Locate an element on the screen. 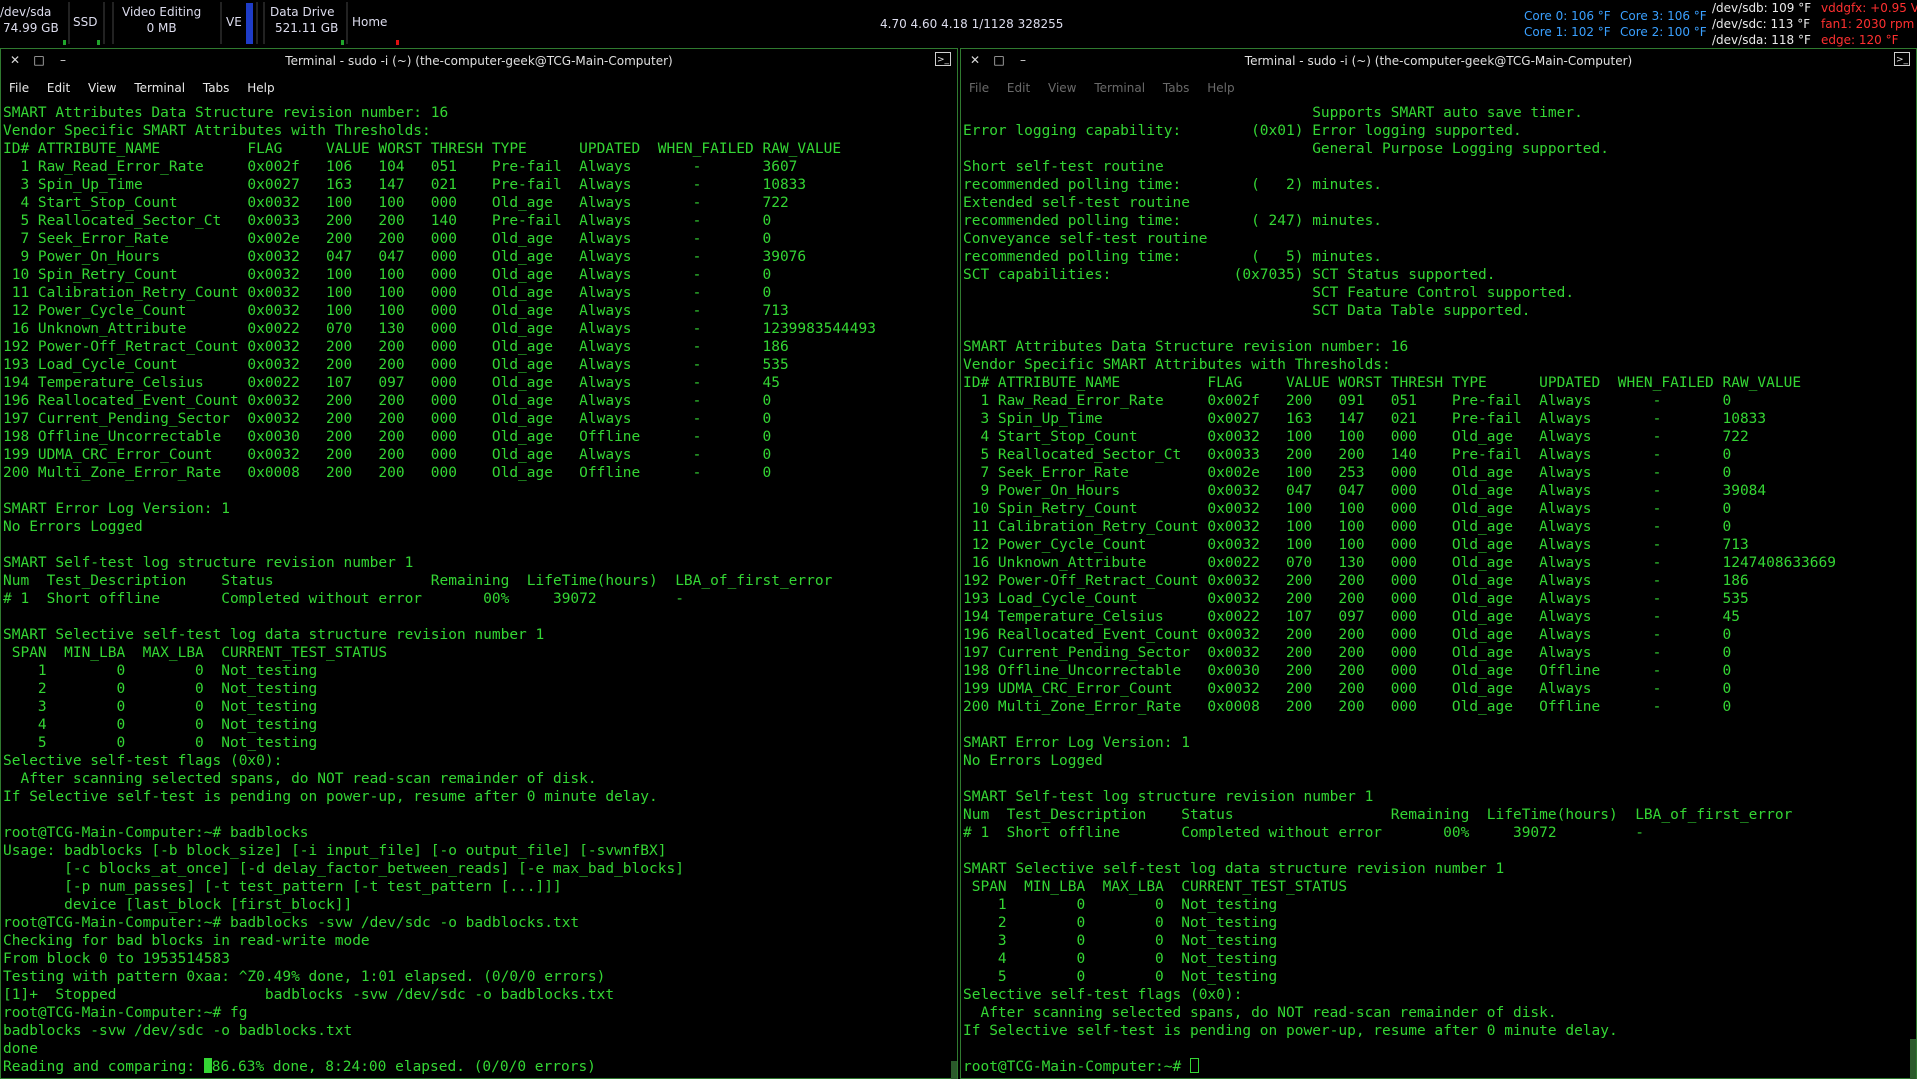 This screenshot has width=1917, height=1079. video-editing-widget: Video Editing 0 MB is located at coordinates (161, 20).